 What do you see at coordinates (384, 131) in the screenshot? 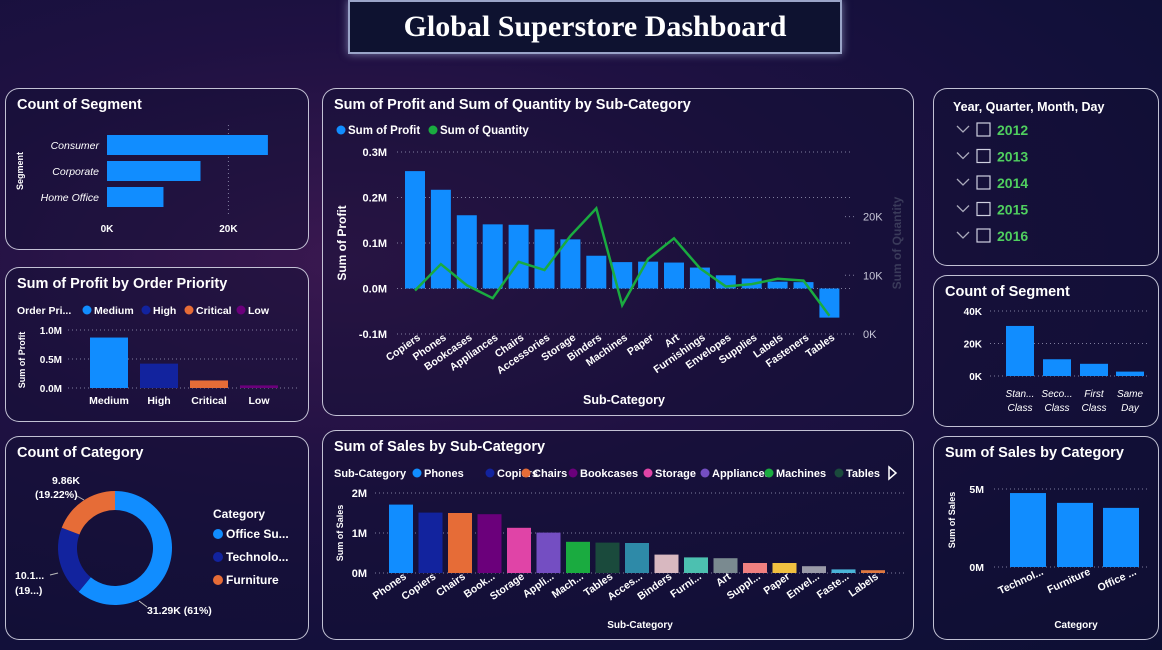
I see `legend-label: Sum of Profit` at bounding box center [384, 131].